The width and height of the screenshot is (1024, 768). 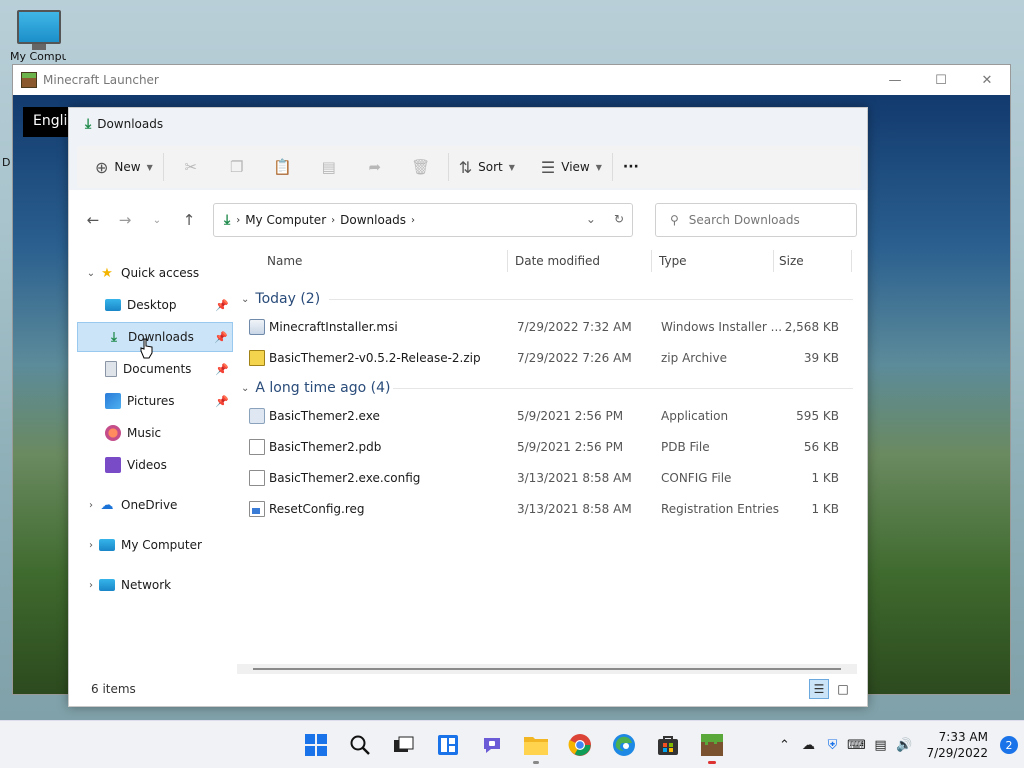 What do you see at coordinates (29, 80) in the screenshot?
I see `minecraft-icon` at bounding box center [29, 80].